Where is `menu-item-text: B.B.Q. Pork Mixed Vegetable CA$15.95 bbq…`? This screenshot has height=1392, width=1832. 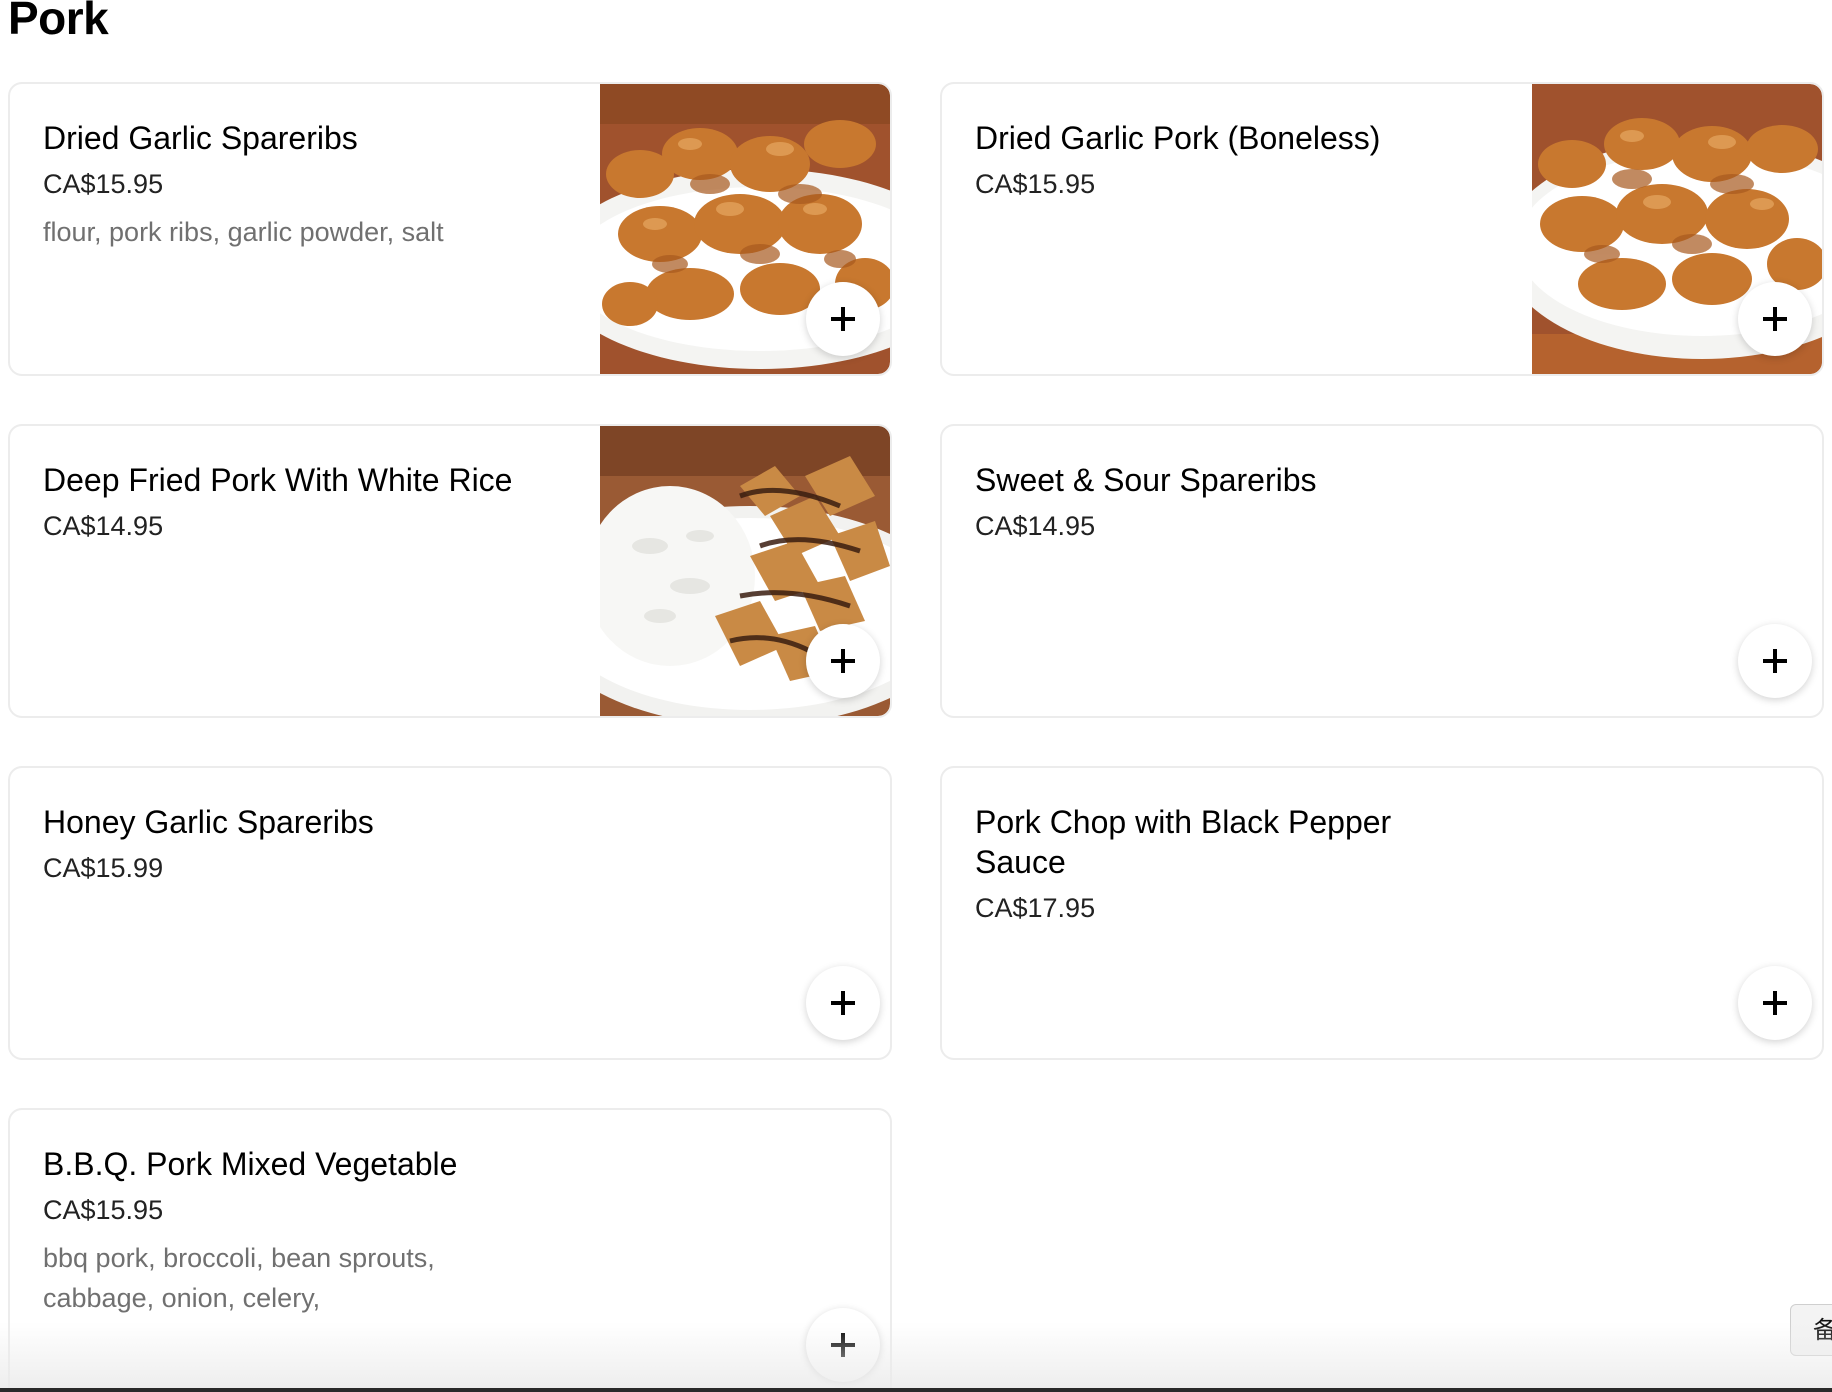
menu-item-text: B.B.Q. Pork Mixed Vegetable CA$15.95 bbq… is located at coordinates (263, 1231).